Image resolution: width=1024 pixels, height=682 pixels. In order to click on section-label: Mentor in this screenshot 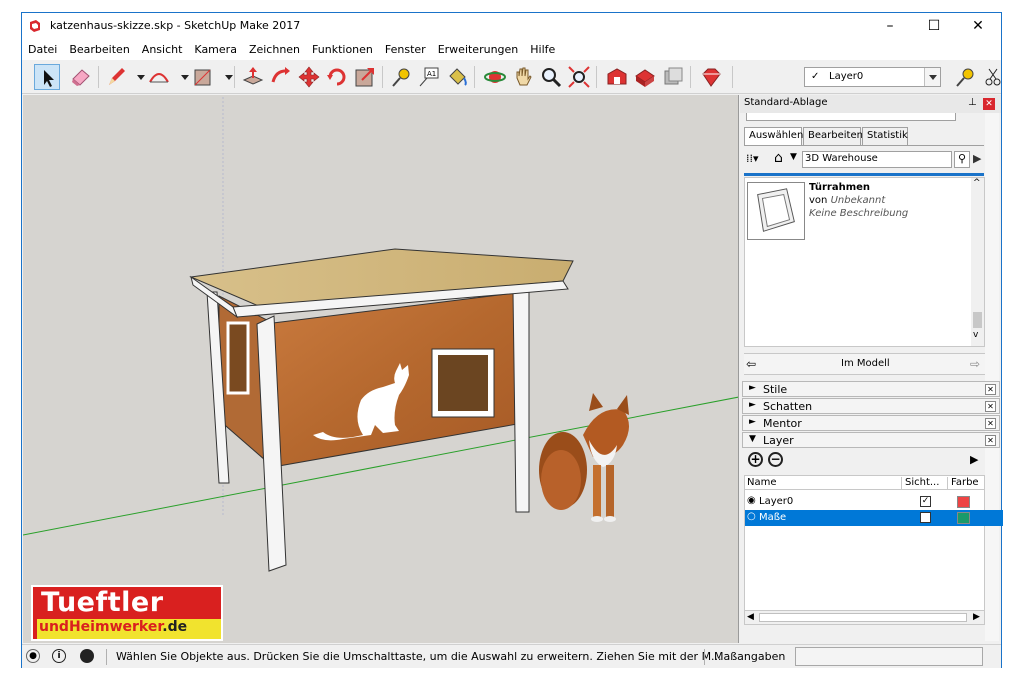, I will do `click(782, 423)`.